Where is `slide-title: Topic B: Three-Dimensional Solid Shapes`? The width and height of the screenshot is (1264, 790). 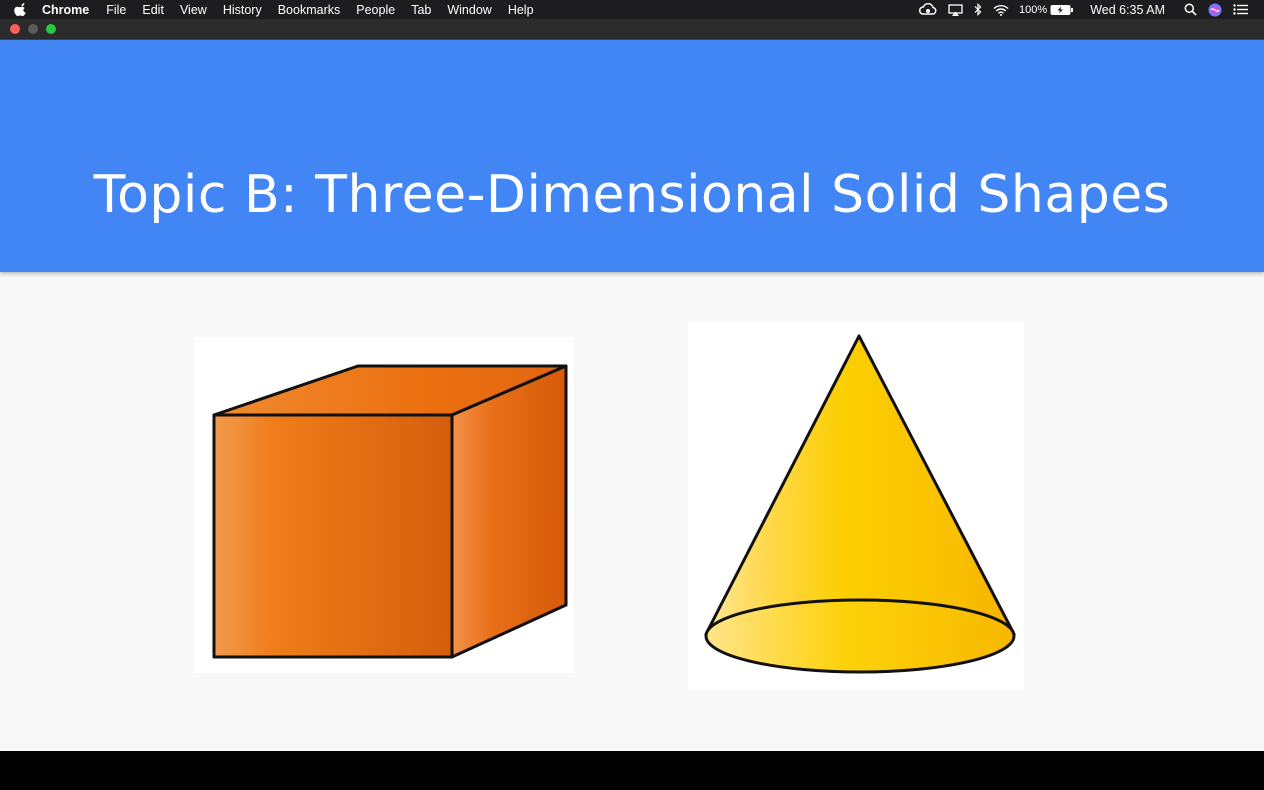 slide-title: Topic B: Three-Dimensional Solid Shapes is located at coordinates (632, 195).